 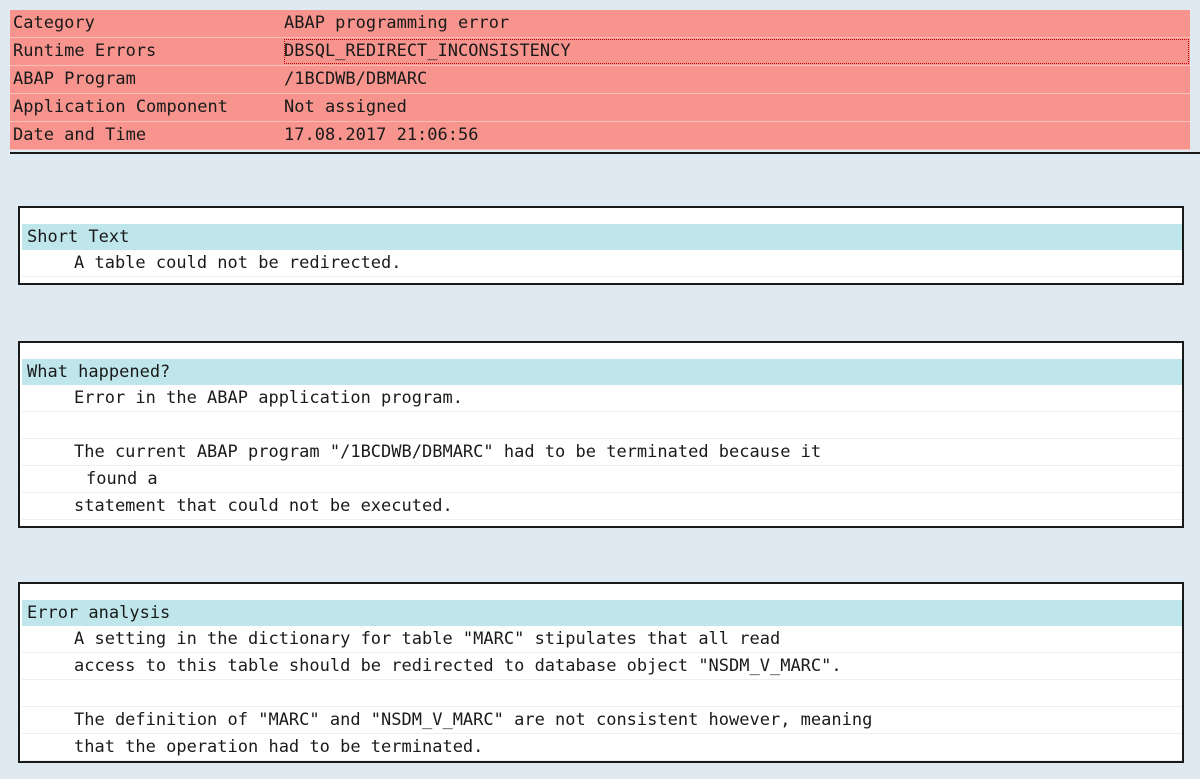 I want to click on section-line: A table could not be redirected., so click(x=602, y=263).